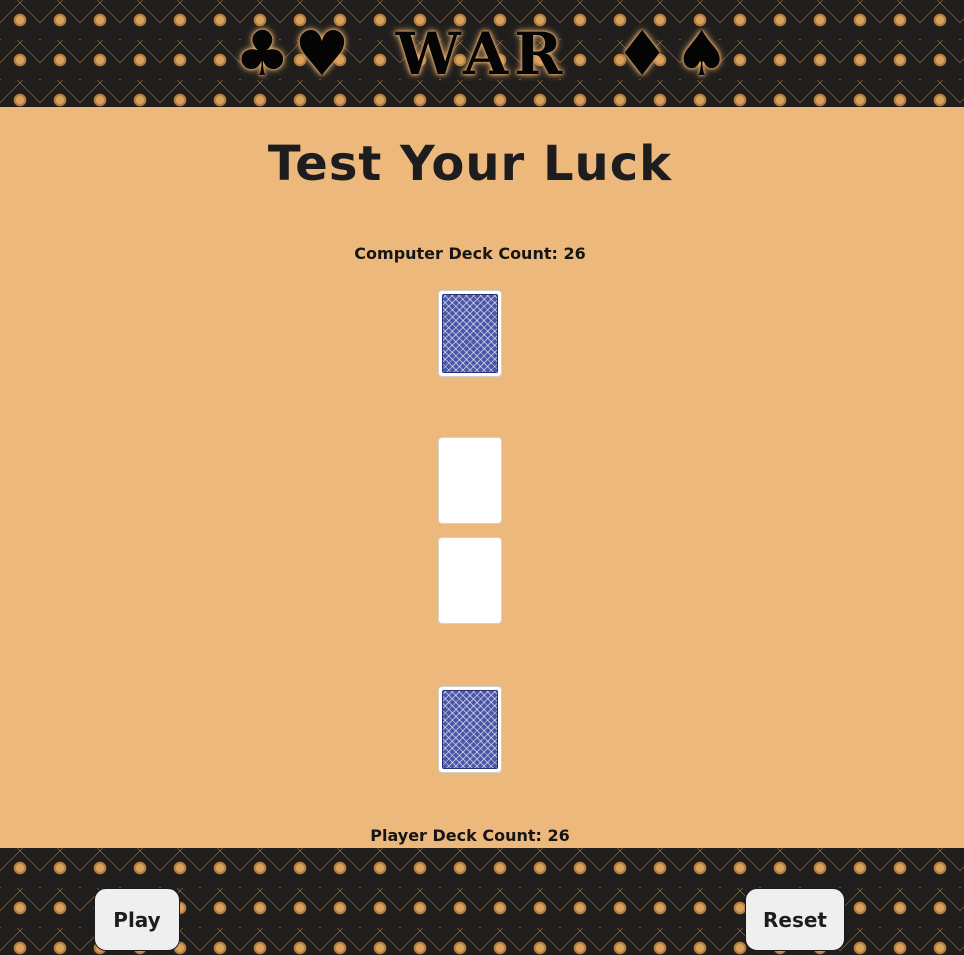 This screenshot has height=955, width=964. What do you see at coordinates (262, 53) in the screenshot?
I see `club-icon: ♣` at bounding box center [262, 53].